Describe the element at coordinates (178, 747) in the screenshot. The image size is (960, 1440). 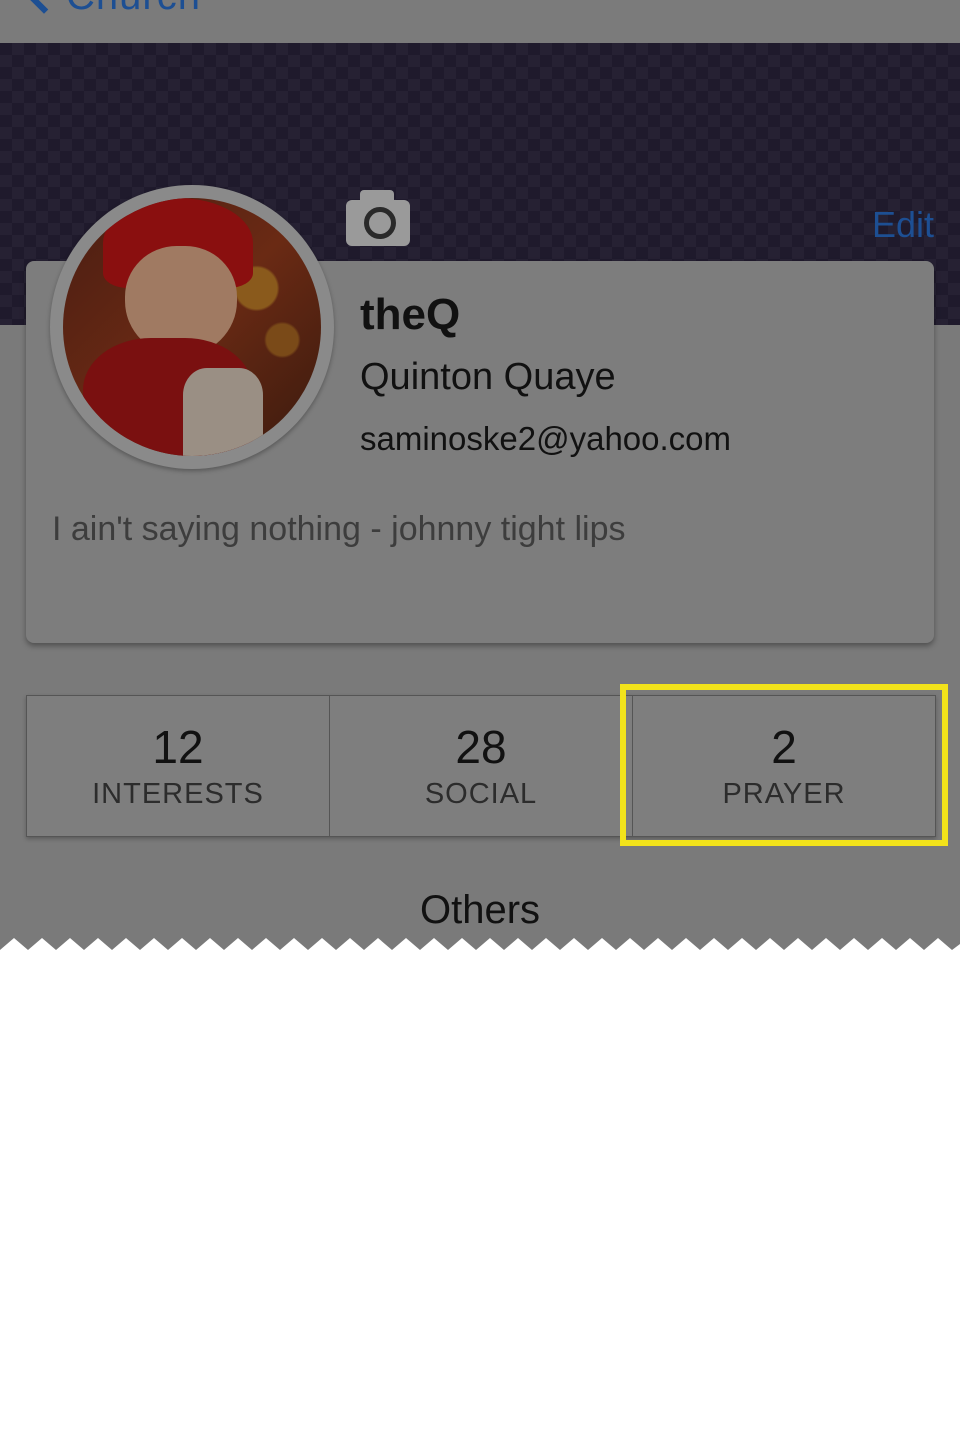
I see `stat-count: 12` at that location.